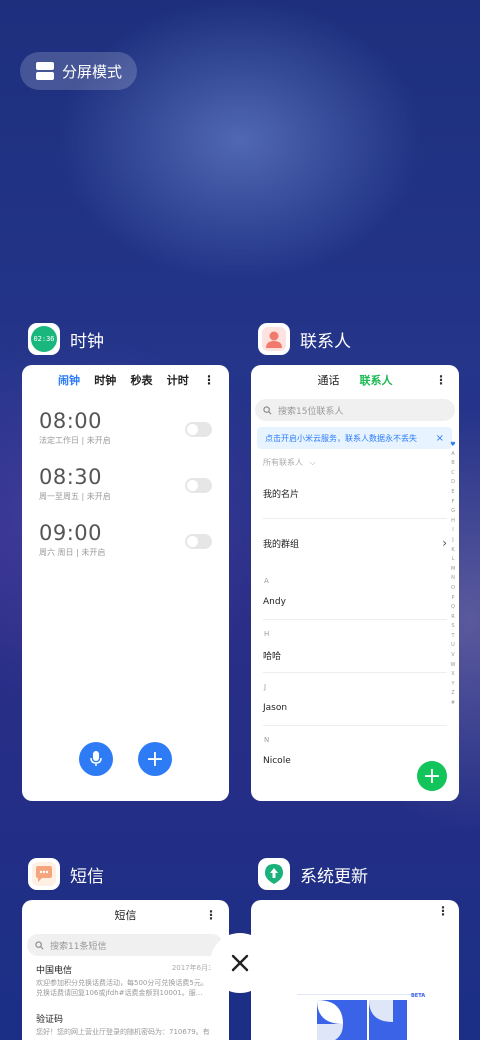 Image resolution: width=480 pixels, height=1040 pixels. Describe the element at coordinates (355, 543) in the screenshot. I see `my-groups-row: 我的群组 ›` at that location.